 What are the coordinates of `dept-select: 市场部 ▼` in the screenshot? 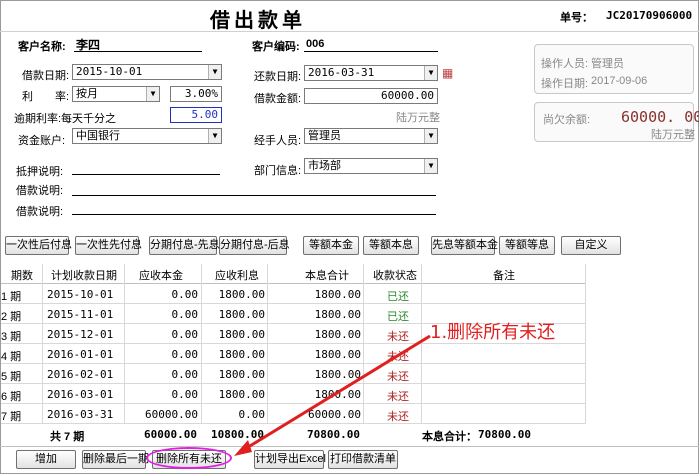 It's located at (371, 166).